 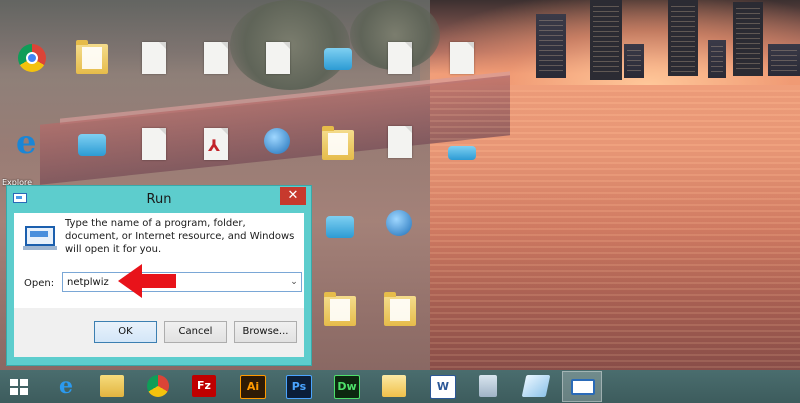 I want to click on taskbar-outlook, so click(x=394, y=386).